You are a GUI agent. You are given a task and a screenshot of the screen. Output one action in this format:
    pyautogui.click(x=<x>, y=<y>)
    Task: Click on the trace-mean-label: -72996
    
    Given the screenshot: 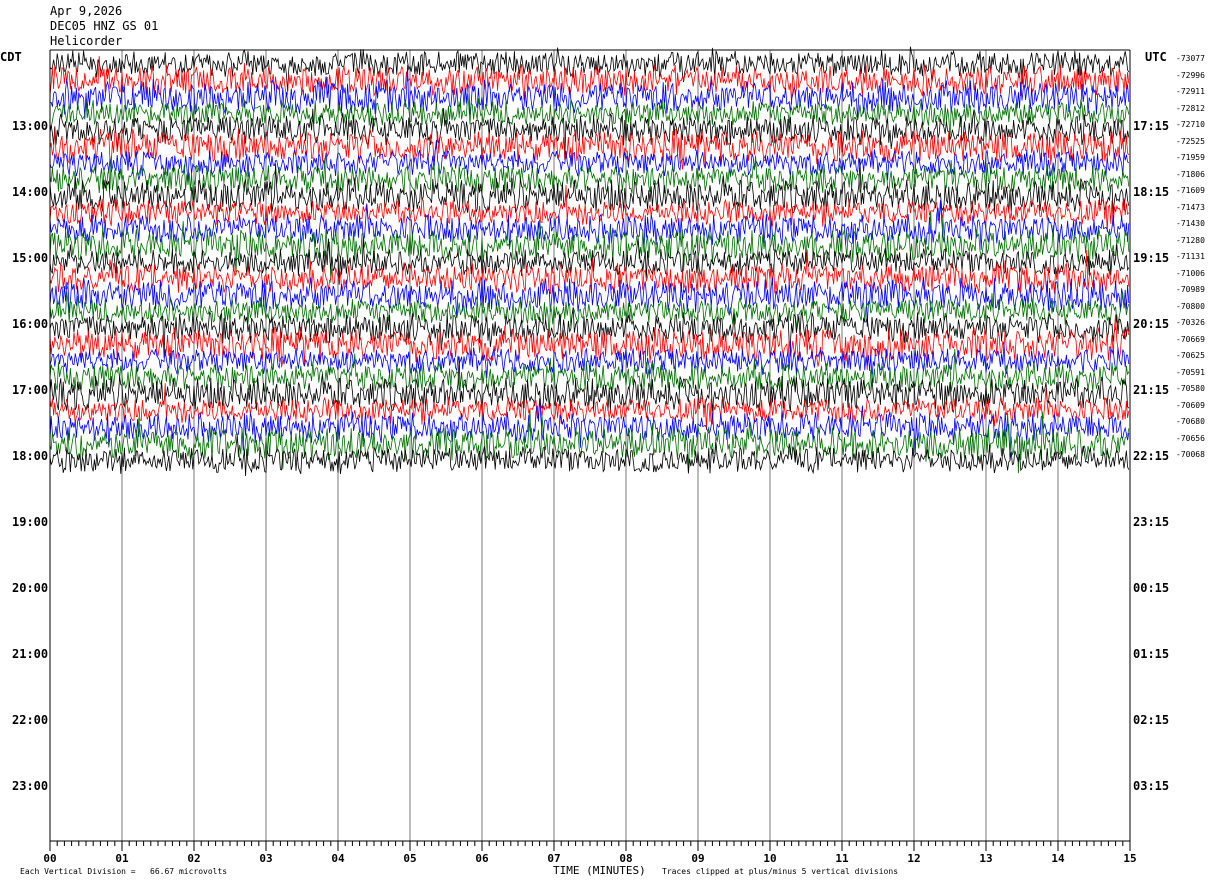 What is the action you would take?
    pyautogui.click(x=1190, y=75)
    